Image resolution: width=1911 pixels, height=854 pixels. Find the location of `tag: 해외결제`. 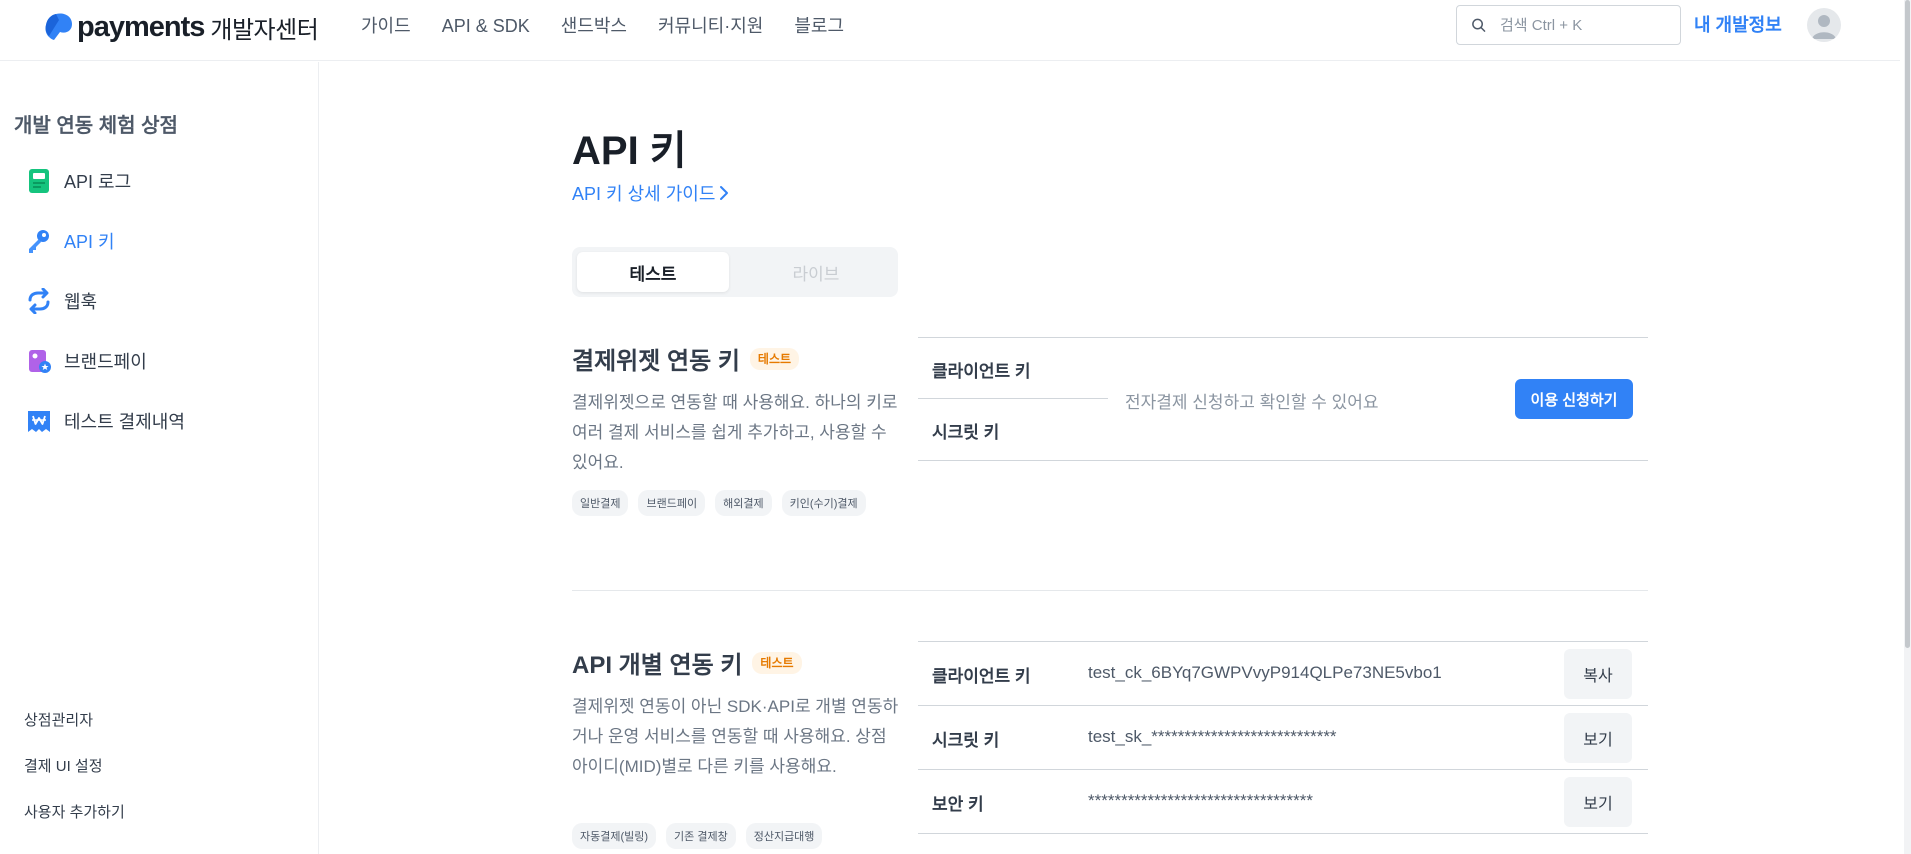

tag: 해외결제 is located at coordinates (743, 503).